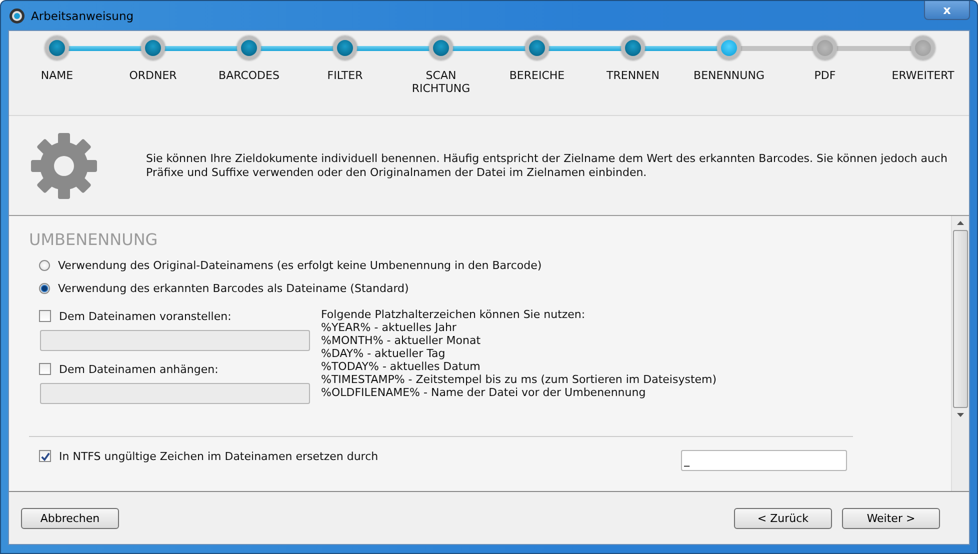 The width and height of the screenshot is (978, 554). What do you see at coordinates (923, 75) in the screenshot?
I see `step-label: ERWEITERT` at bounding box center [923, 75].